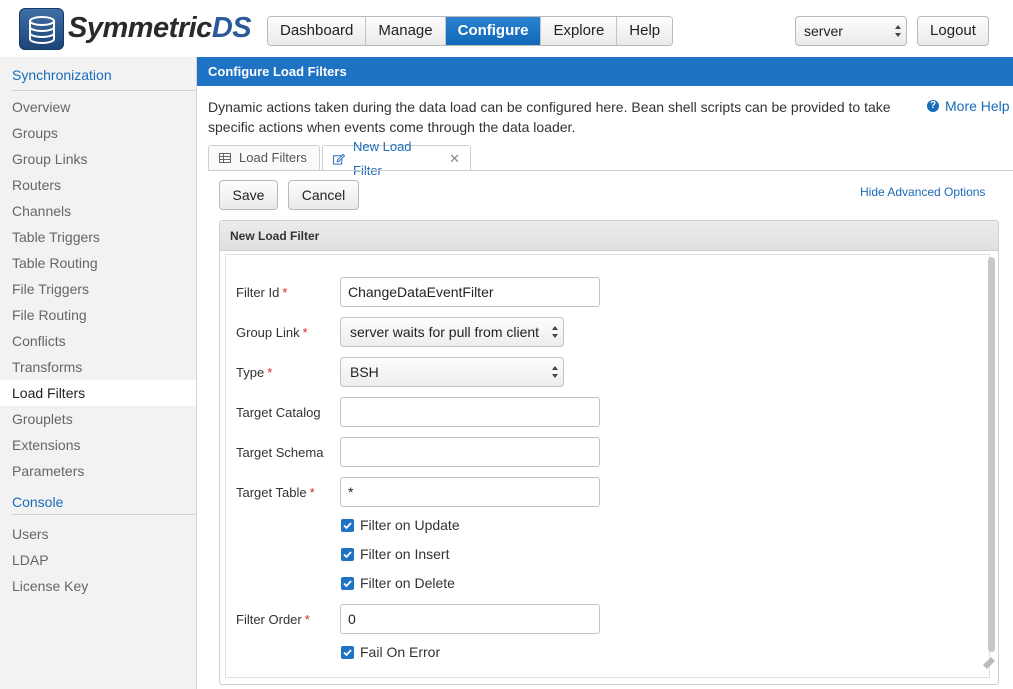  I want to click on tab-label: Load Filters, so click(273, 157).